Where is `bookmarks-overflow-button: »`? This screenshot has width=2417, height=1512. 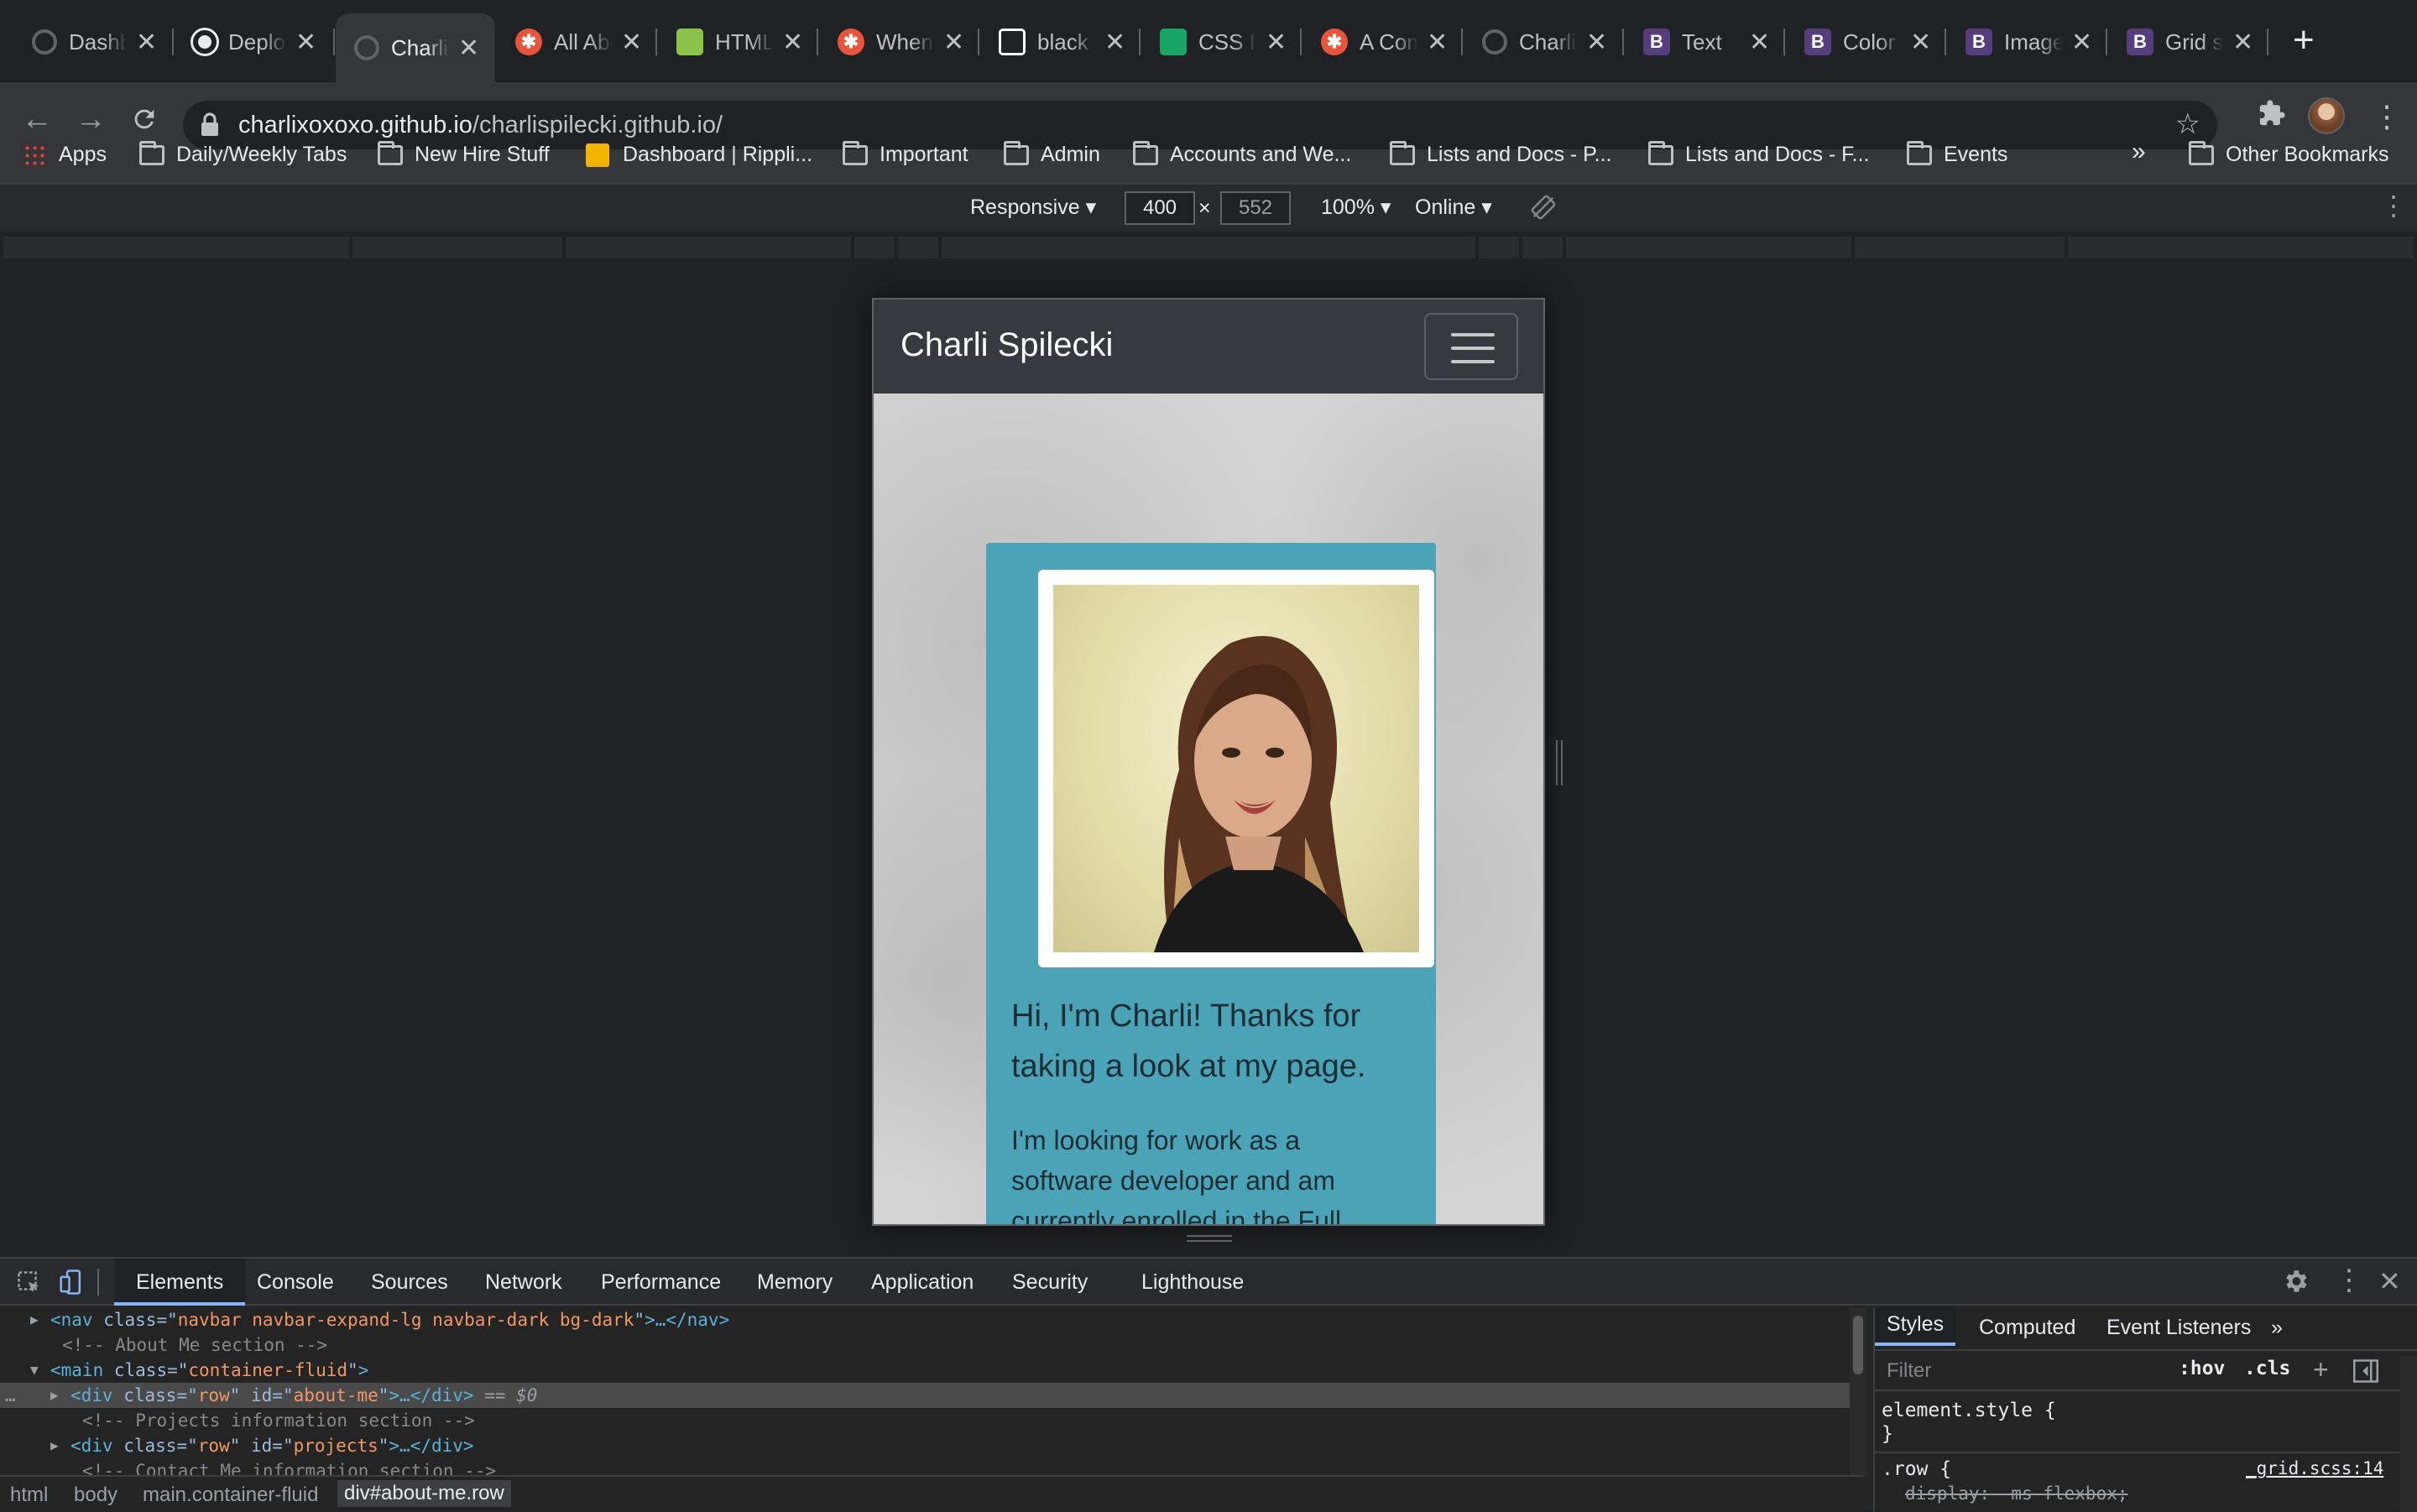 bookmarks-overflow-button: » is located at coordinates (2139, 152).